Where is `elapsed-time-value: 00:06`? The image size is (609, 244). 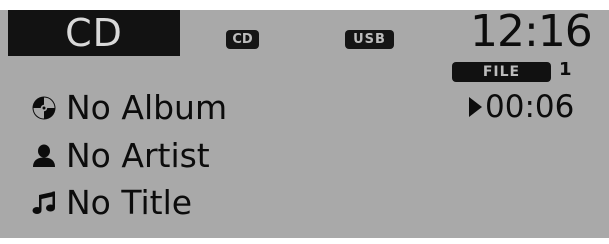 elapsed-time-value: 00:06 is located at coordinates (530, 107).